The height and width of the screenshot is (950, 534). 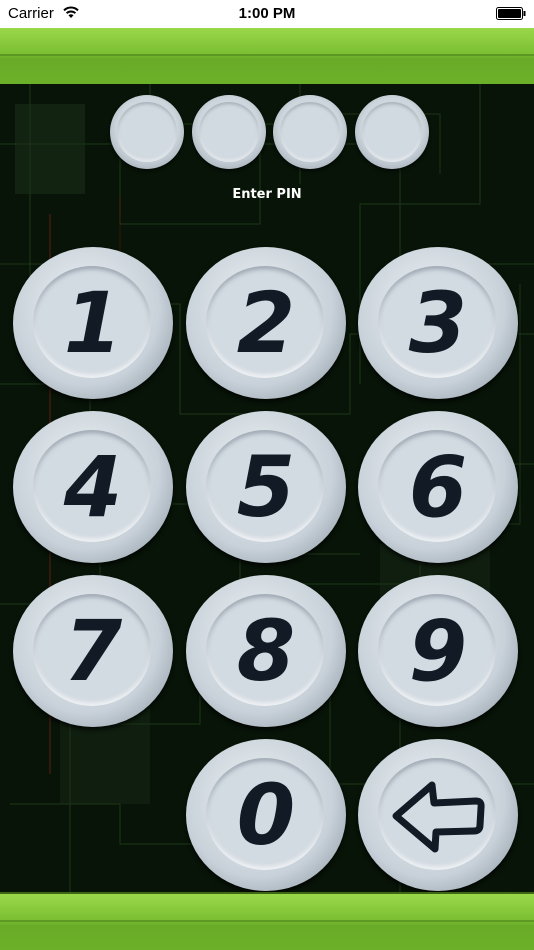 I want to click on key-2: 2, so click(x=266, y=323).